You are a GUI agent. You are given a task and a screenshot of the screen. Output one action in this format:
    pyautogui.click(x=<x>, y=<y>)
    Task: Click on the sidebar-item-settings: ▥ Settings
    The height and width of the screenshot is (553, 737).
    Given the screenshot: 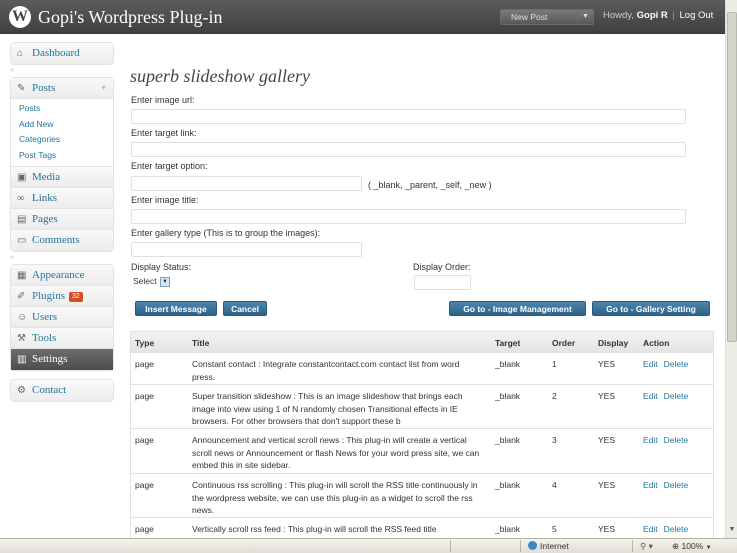 What is the action you would take?
    pyautogui.click(x=62, y=359)
    